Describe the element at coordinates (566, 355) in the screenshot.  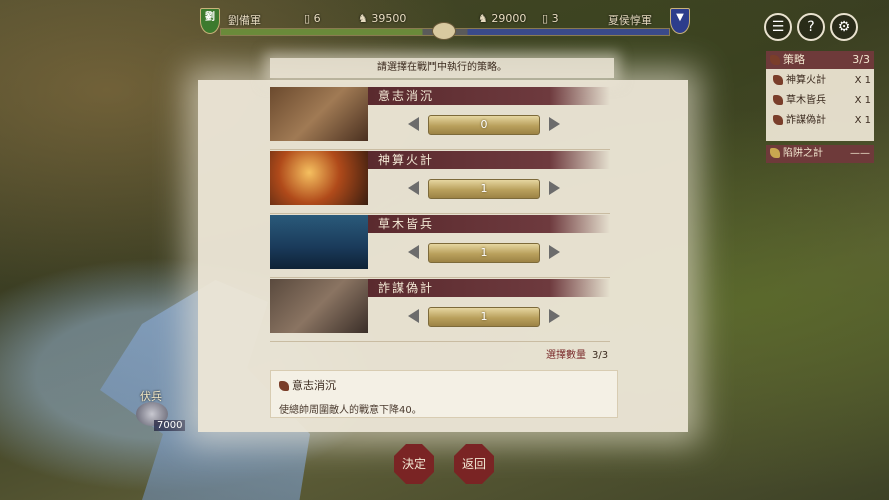
I see `selection-count-label: 選擇數量` at that location.